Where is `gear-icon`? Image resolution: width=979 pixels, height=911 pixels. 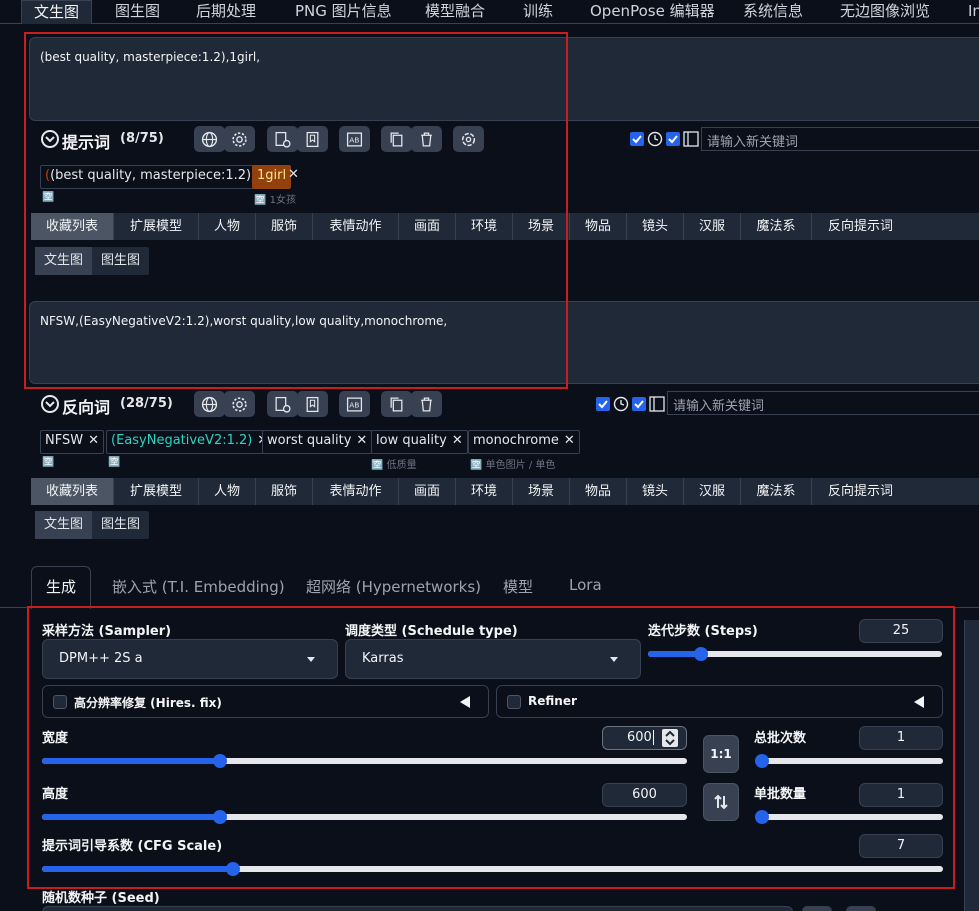
gear-icon is located at coordinates (239, 404).